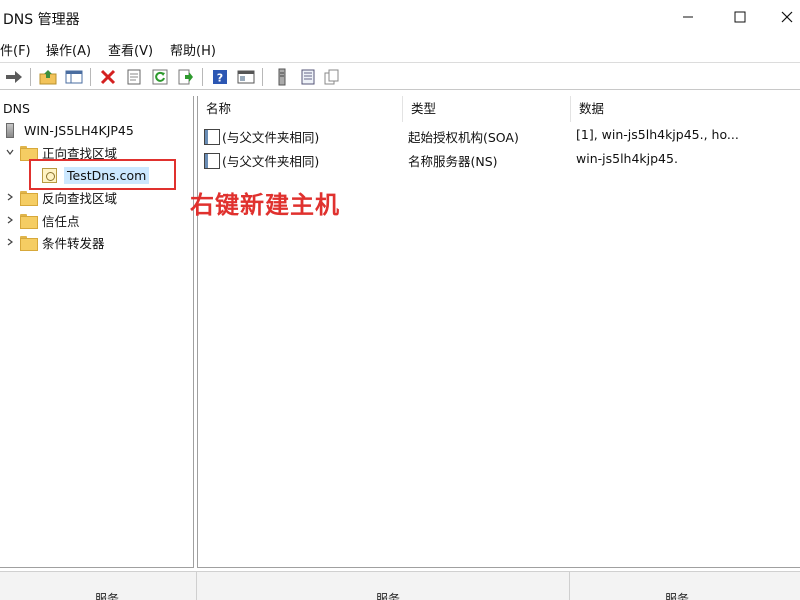  I want to click on tree-label: 信任点, so click(61, 221).